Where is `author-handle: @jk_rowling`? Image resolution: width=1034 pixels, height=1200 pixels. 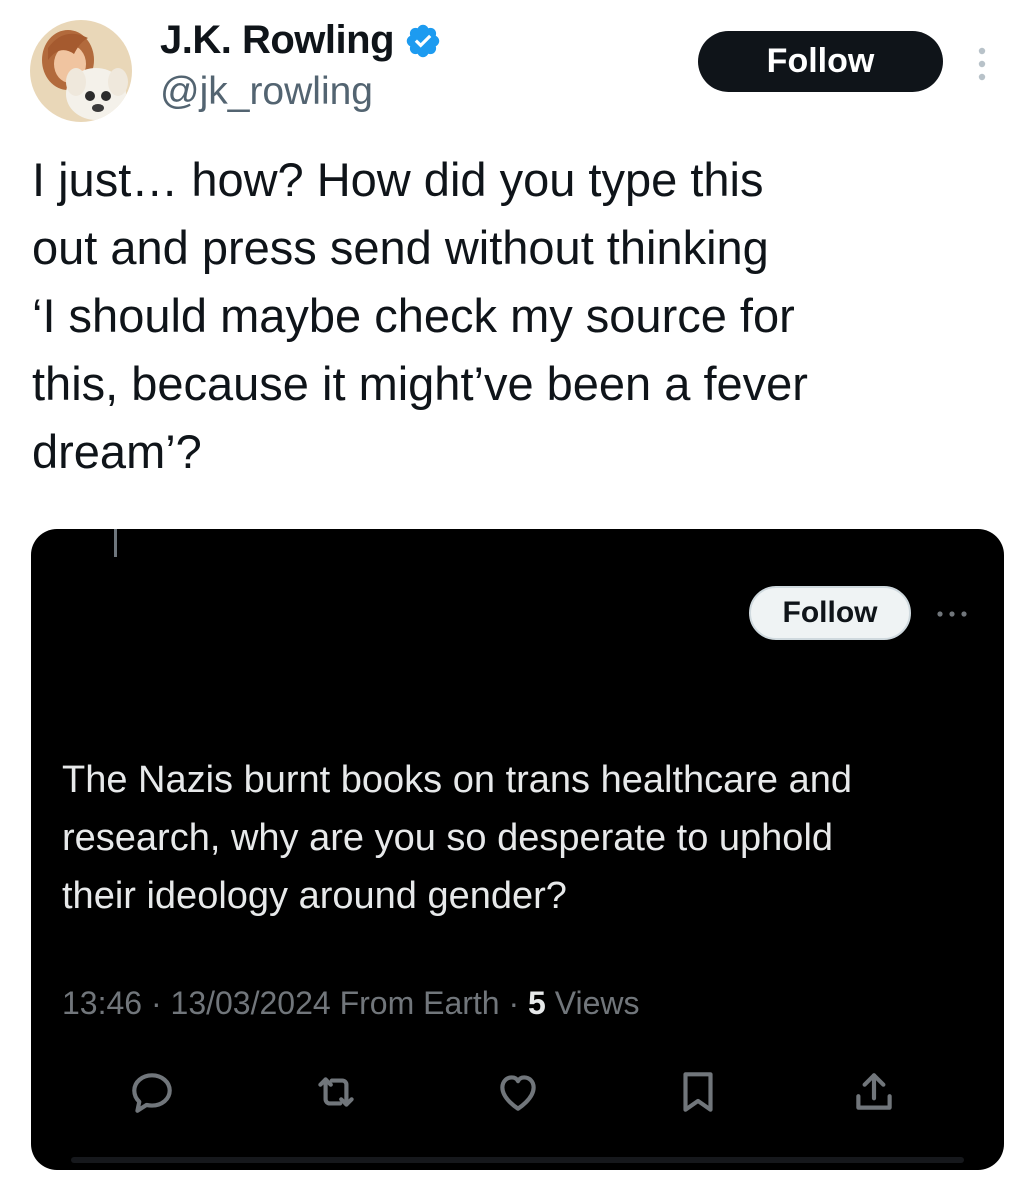 author-handle: @jk_rowling is located at coordinates (266, 92).